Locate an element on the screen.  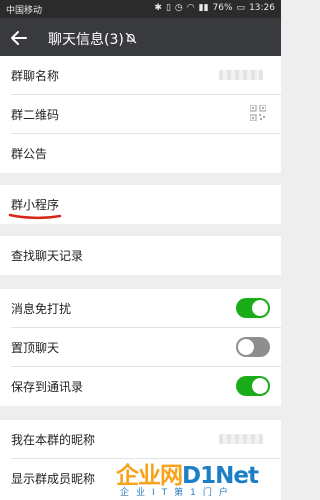
save-to-contacts-row: 保存到通讯录 is located at coordinates (140, 386).